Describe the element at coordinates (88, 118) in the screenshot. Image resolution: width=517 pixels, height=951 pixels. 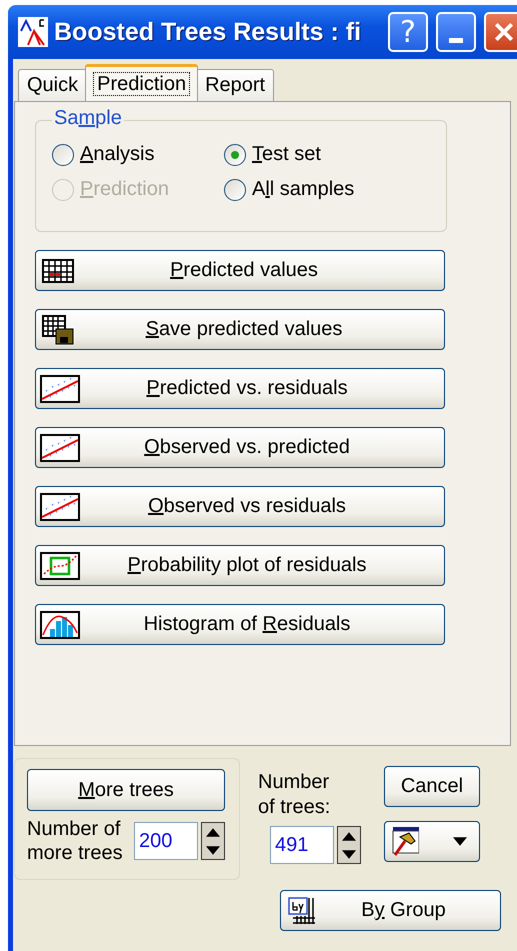
I see `group-title: Sample` at that location.